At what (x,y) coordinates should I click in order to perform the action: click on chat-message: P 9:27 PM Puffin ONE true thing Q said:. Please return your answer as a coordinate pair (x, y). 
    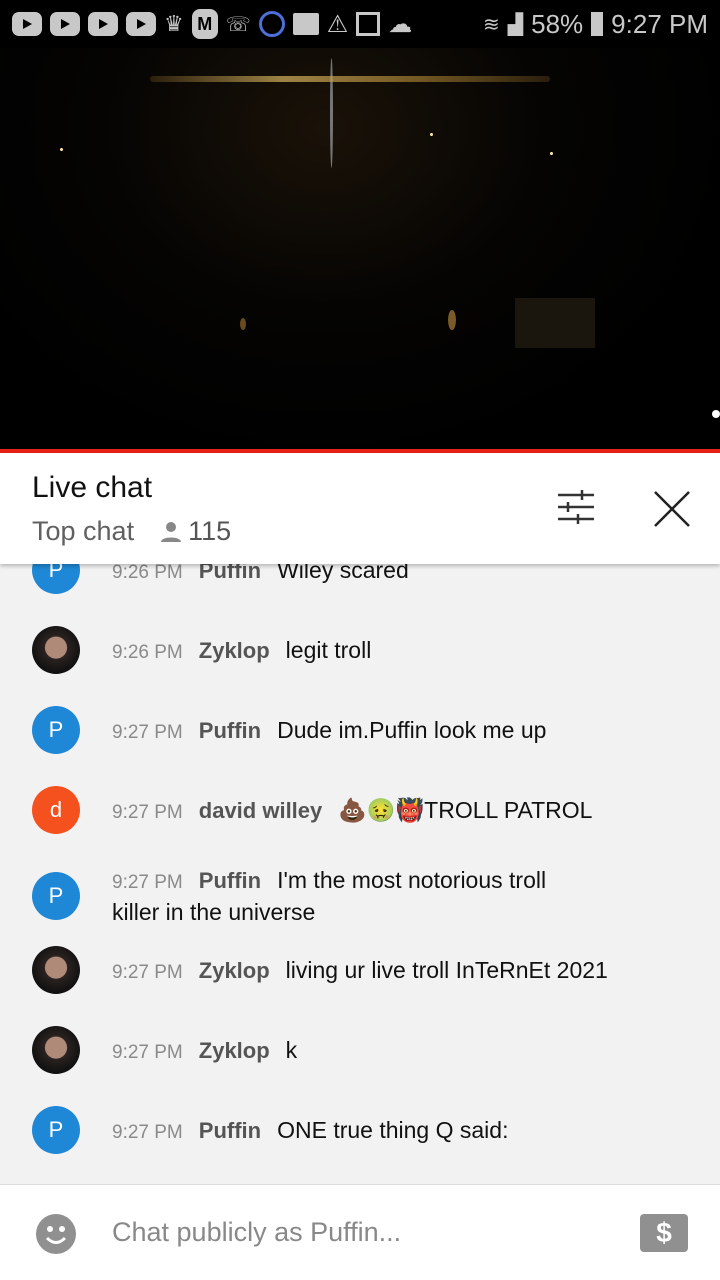
    Looking at the image, I should click on (360, 1136).